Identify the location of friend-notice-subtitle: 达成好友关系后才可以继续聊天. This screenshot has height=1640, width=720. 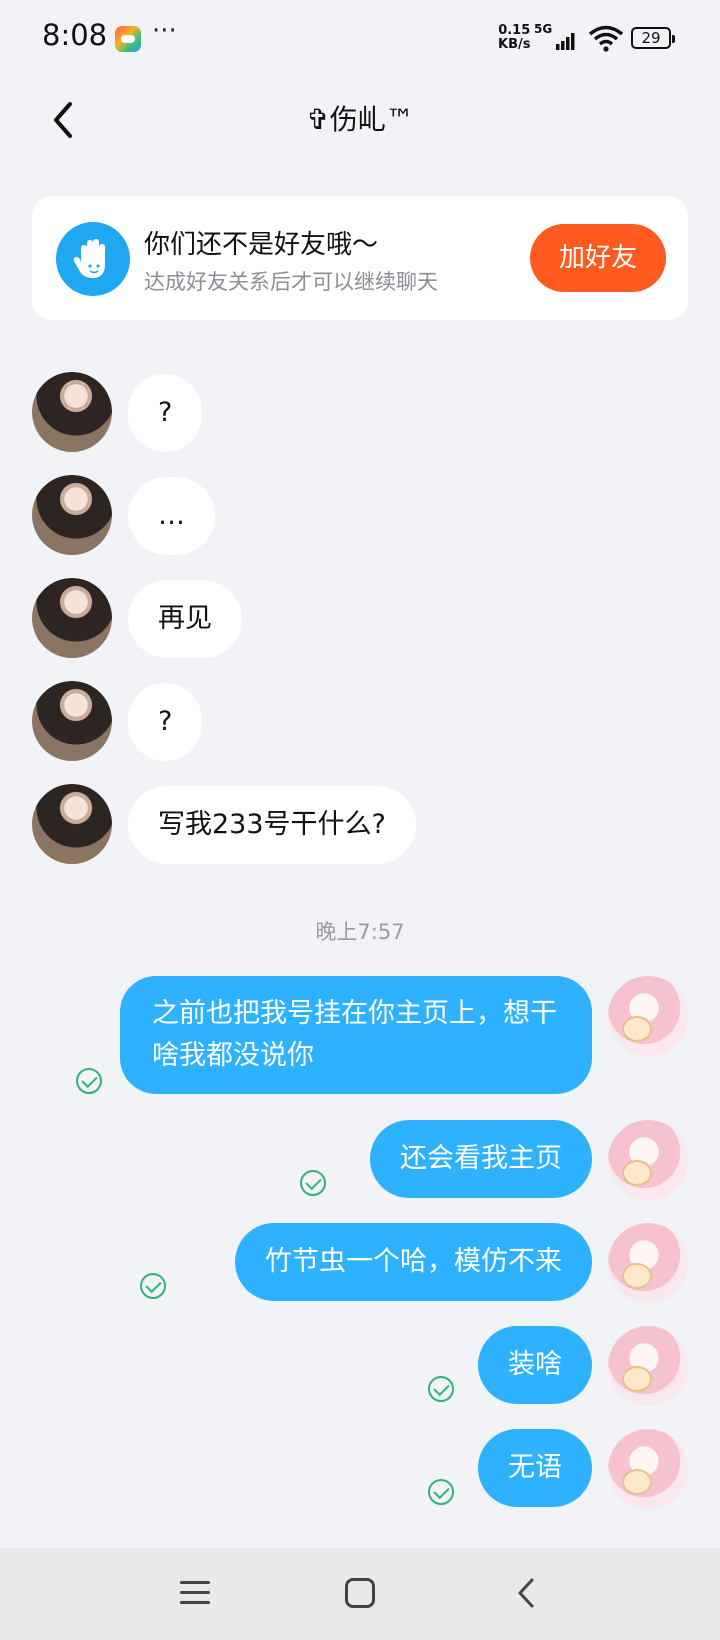
(291, 282).